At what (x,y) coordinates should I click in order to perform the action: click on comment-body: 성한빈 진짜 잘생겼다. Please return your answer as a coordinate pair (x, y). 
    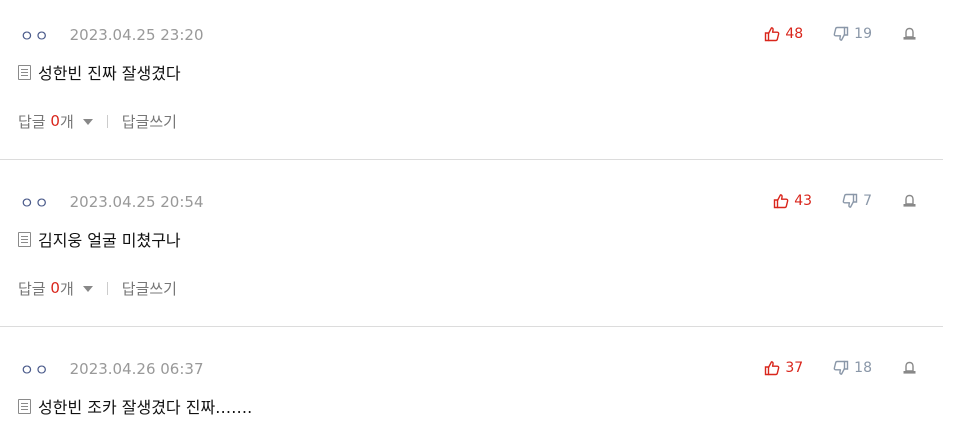
    Looking at the image, I should click on (99, 72).